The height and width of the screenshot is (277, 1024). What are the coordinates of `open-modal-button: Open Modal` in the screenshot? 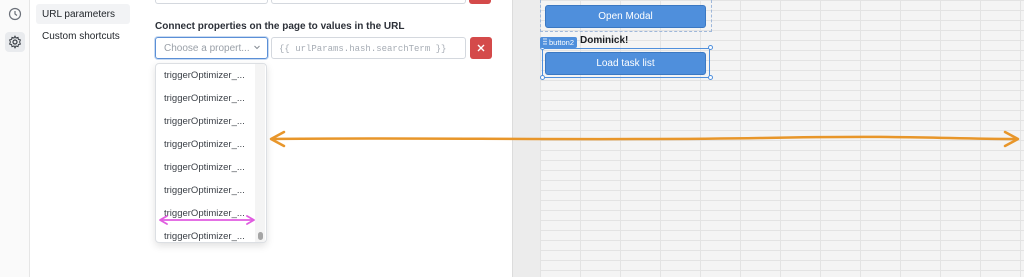 It's located at (625, 16).